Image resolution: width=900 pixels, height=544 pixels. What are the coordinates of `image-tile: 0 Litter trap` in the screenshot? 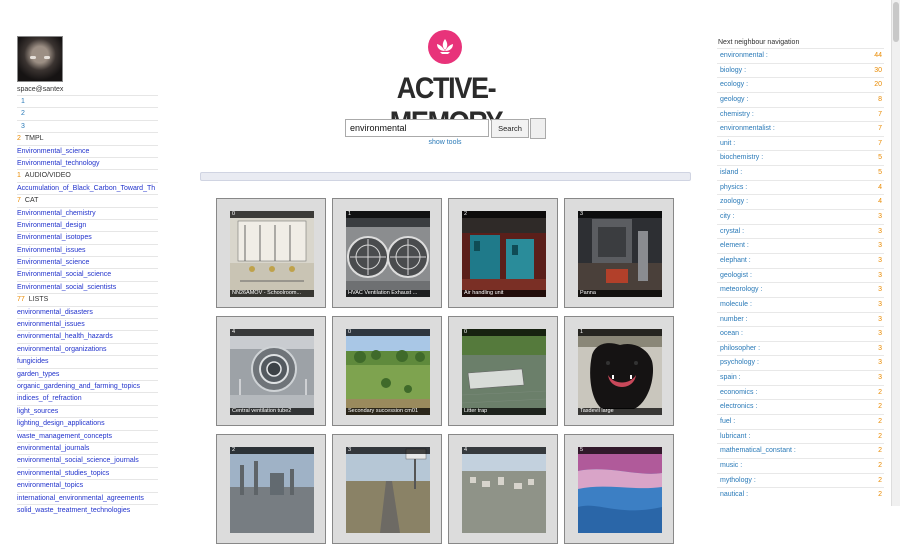 It's located at (503, 371).